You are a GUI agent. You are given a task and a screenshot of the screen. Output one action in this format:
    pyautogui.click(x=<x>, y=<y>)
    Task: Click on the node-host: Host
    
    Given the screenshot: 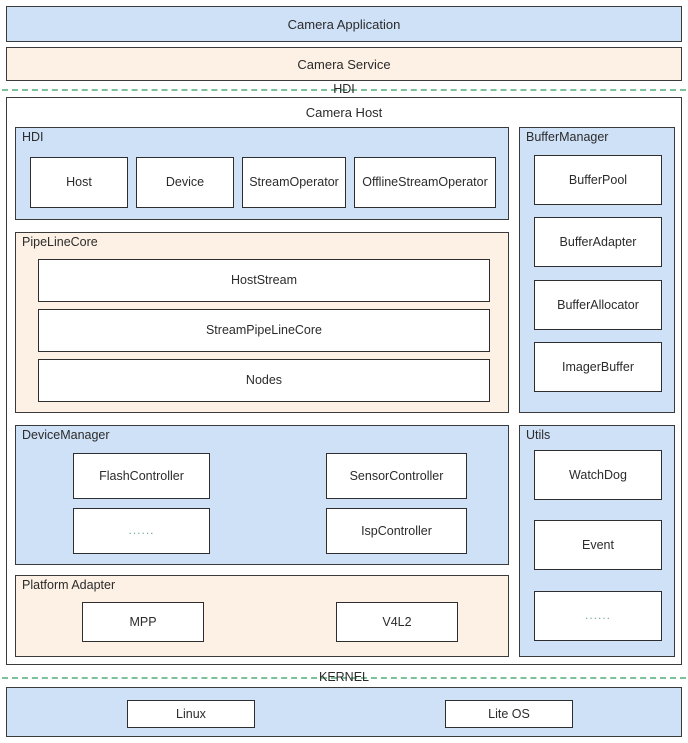 What is the action you would take?
    pyautogui.click(x=79, y=182)
    